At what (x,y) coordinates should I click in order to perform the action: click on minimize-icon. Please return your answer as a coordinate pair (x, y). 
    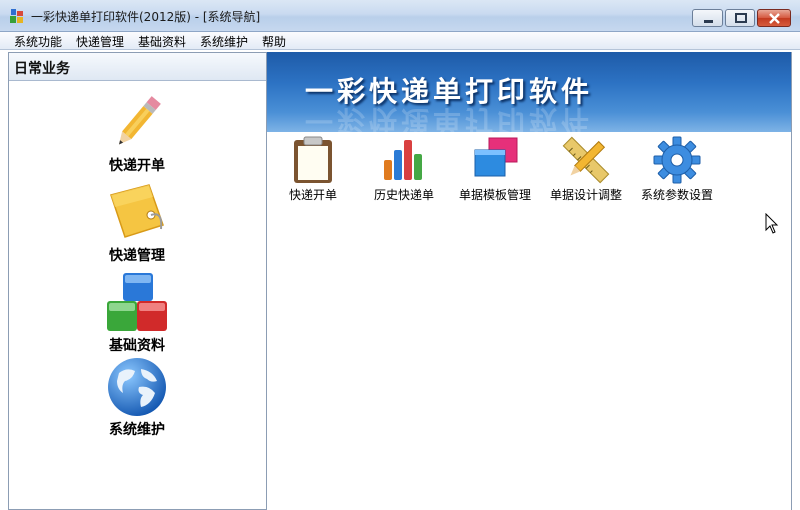
    Looking at the image, I should click on (708, 21).